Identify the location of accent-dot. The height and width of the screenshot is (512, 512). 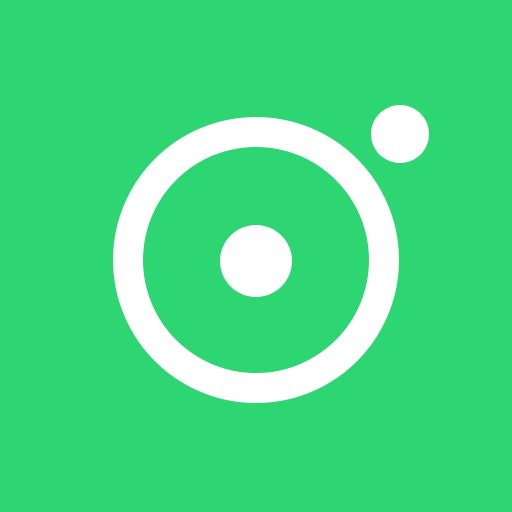
(400, 134).